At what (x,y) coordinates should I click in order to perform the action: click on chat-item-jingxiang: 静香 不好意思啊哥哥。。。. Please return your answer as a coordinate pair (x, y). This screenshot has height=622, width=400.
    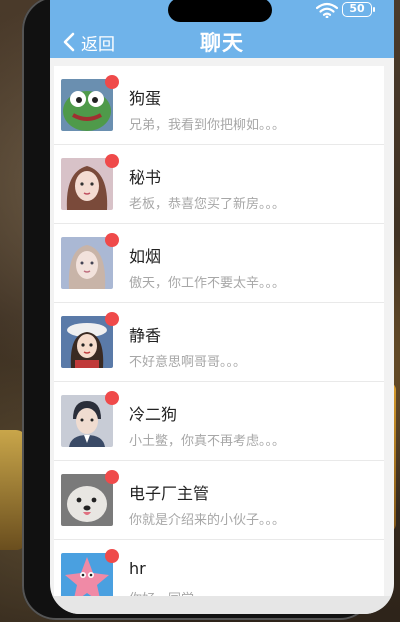
    Looking at the image, I should click on (219, 342).